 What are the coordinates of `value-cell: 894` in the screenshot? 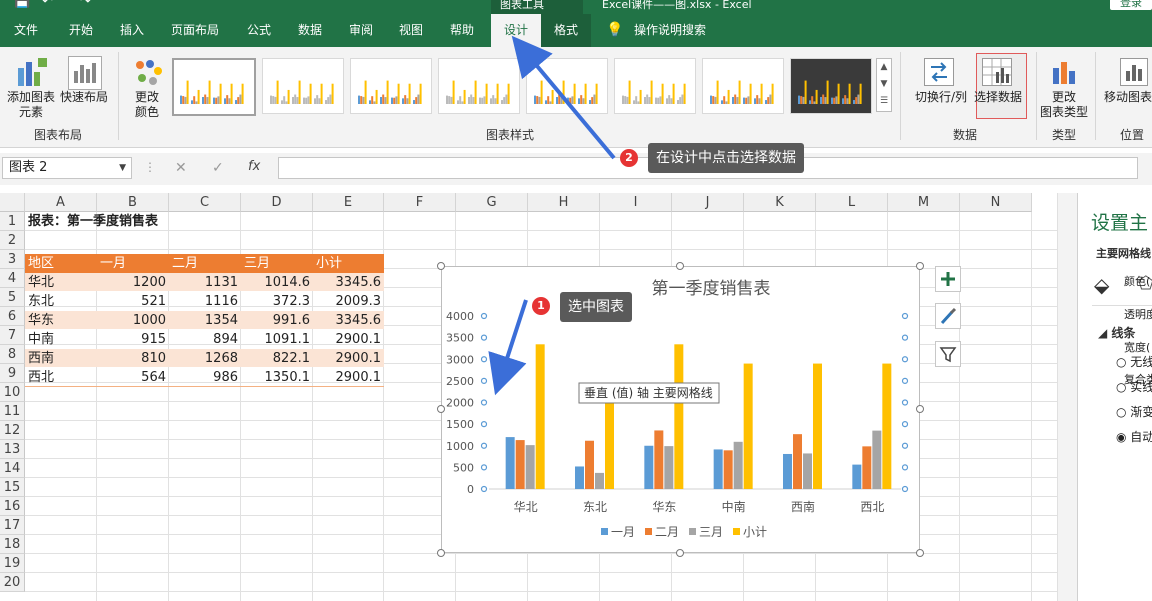 It's located at (205, 339).